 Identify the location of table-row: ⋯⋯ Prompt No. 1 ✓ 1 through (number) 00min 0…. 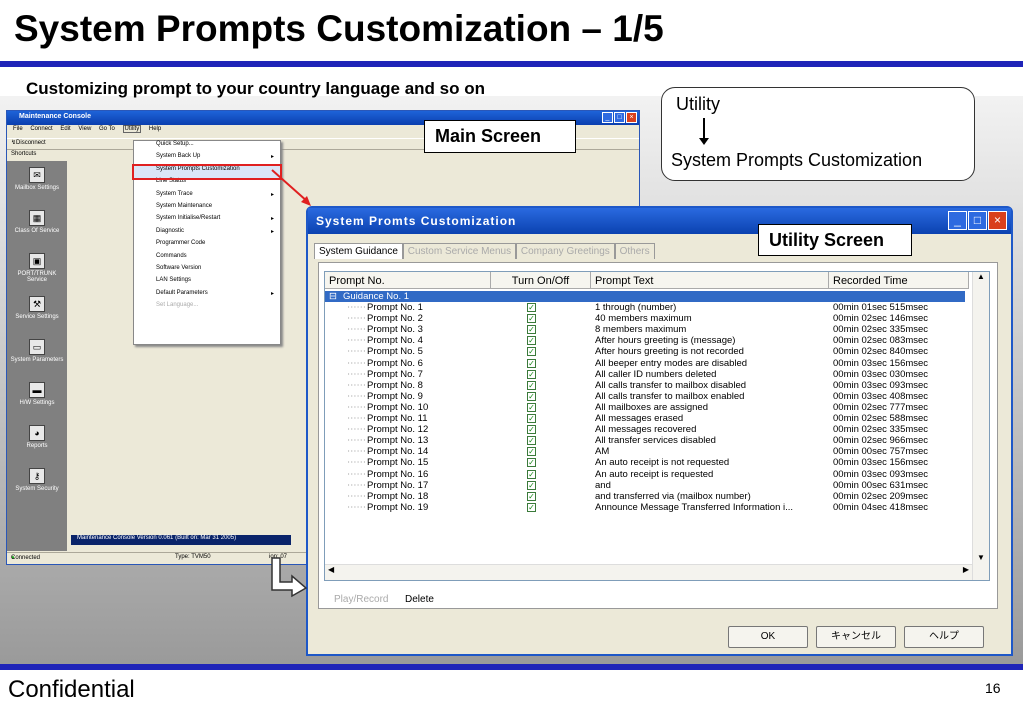
(645, 307).